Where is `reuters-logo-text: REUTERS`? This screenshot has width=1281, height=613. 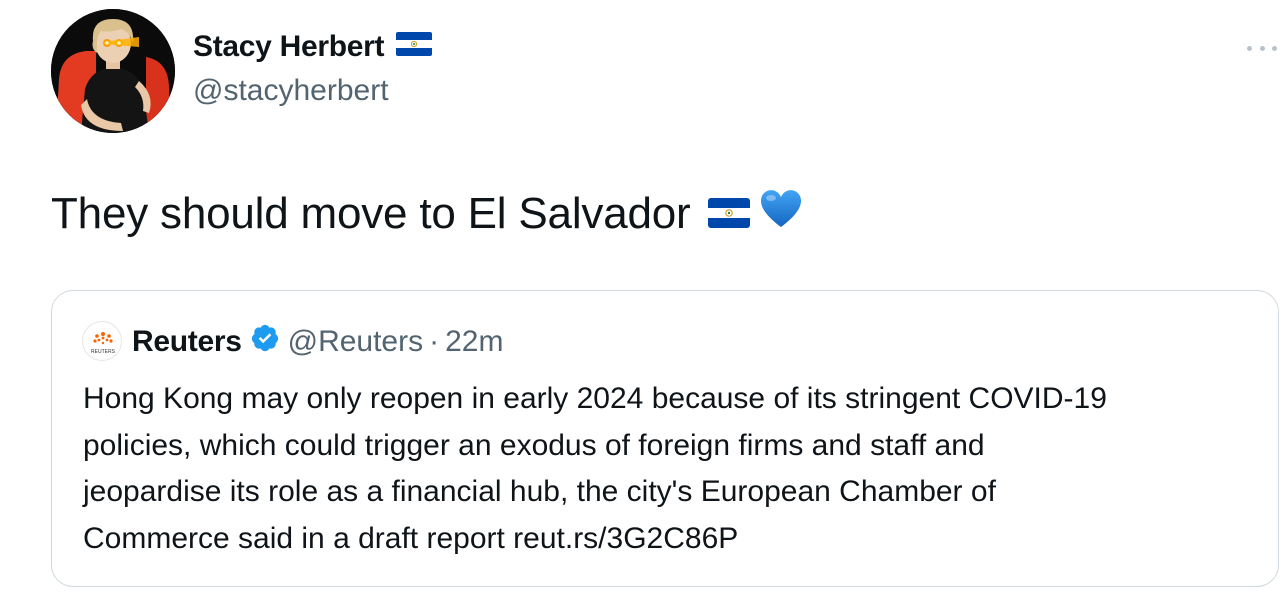
reuters-logo-text: REUTERS is located at coordinates (103, 352).